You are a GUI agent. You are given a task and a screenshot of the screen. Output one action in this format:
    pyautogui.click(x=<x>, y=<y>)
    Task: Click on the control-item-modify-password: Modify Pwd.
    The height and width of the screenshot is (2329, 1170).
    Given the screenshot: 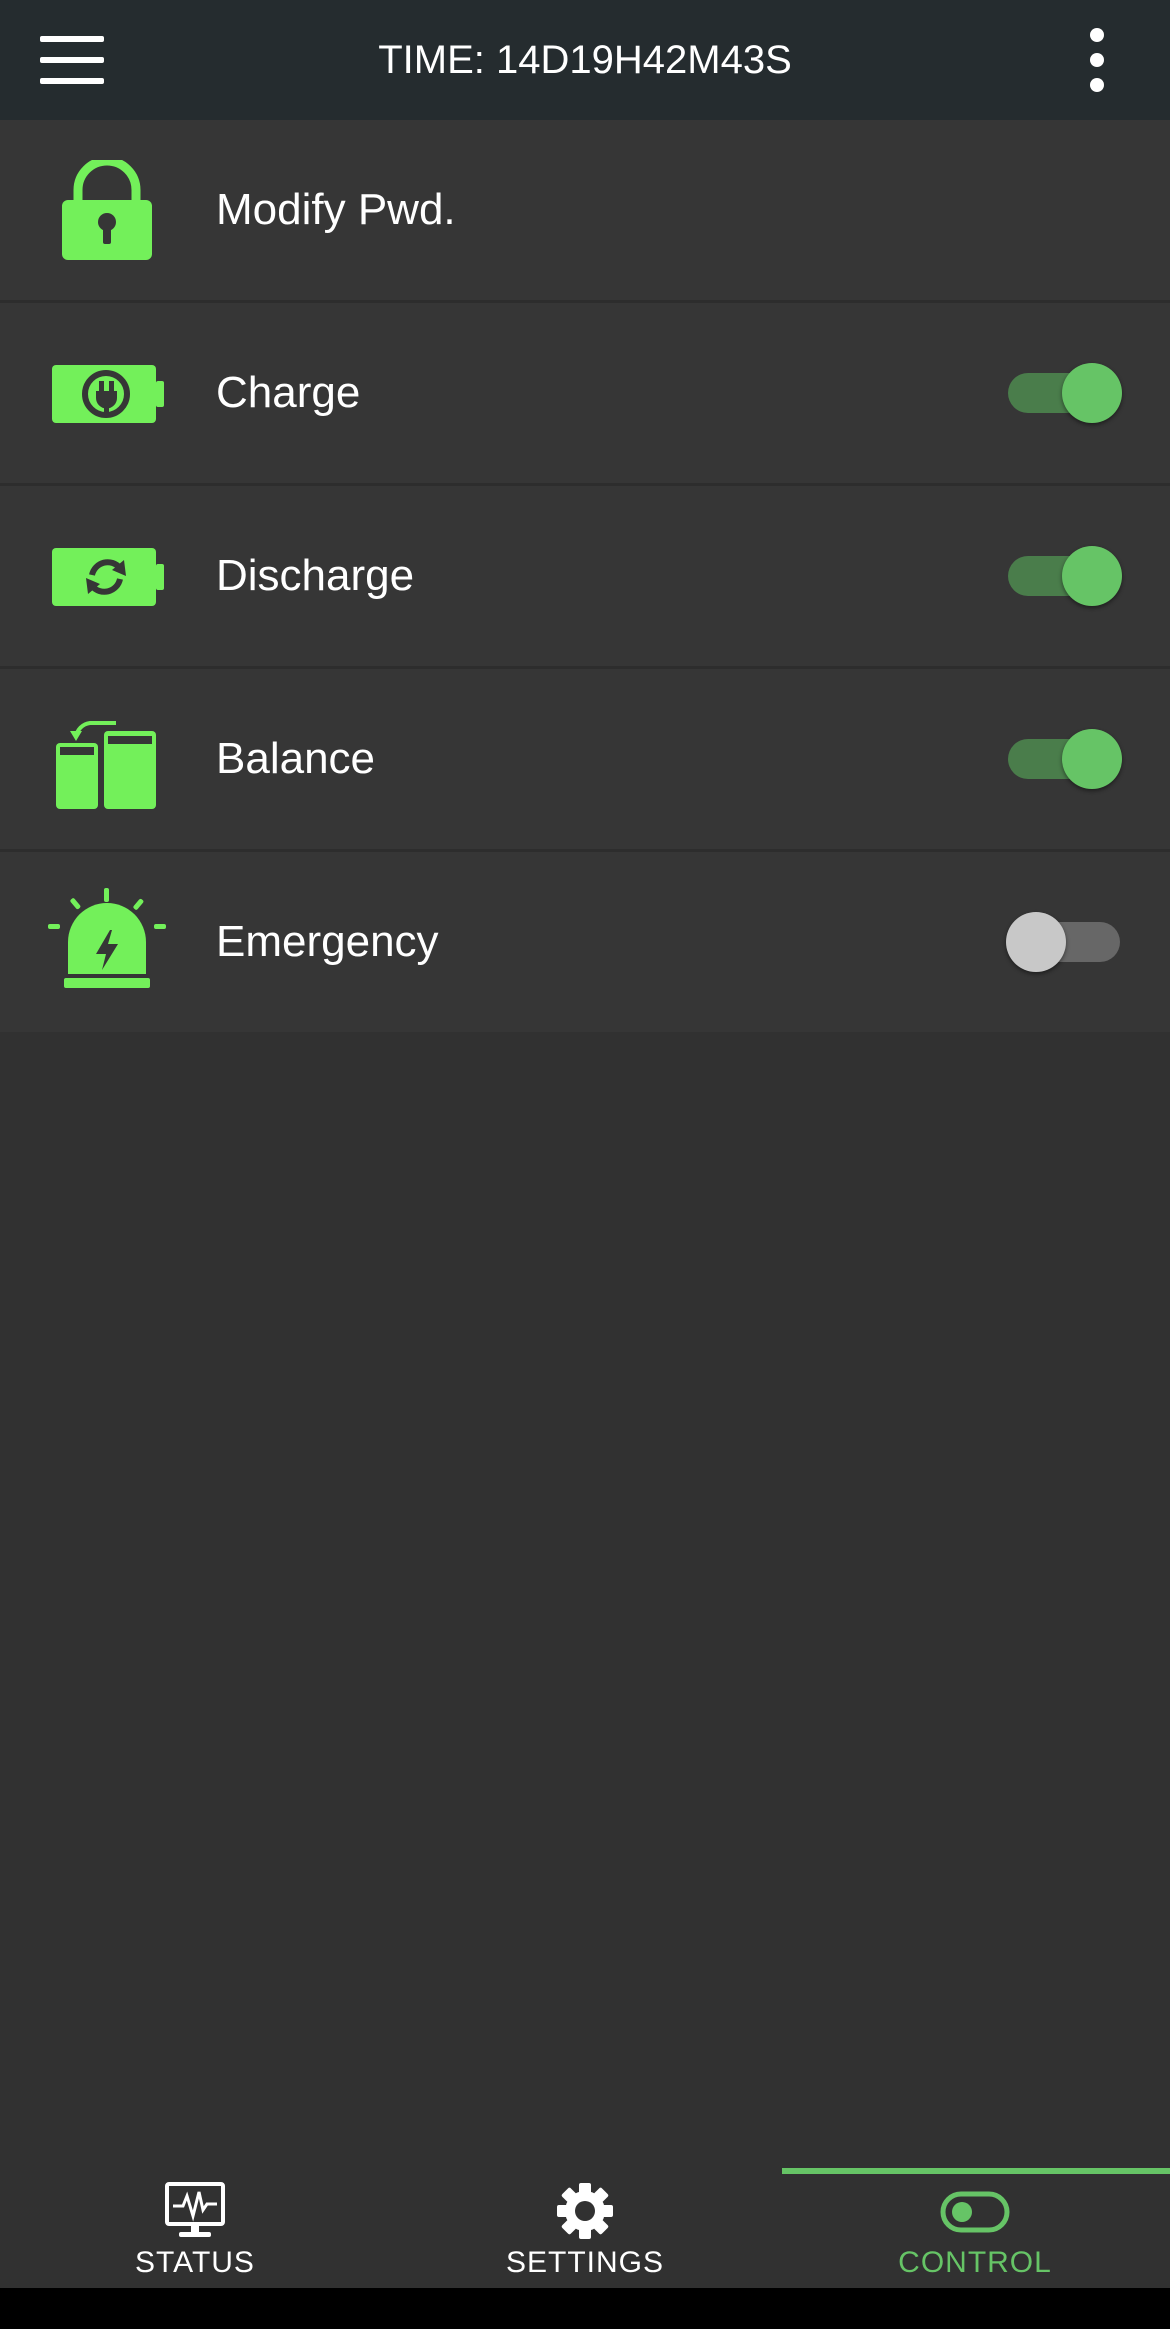 What is the action you would take?
    pyautogui.click(x=585, y=210)
    